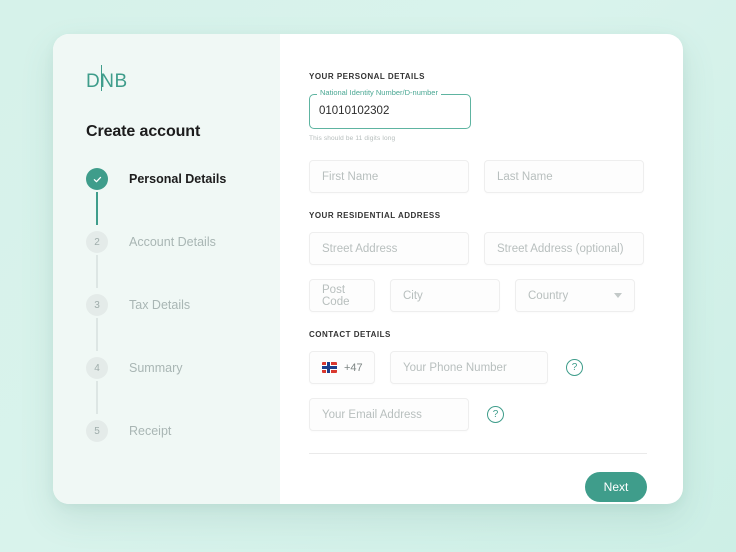 The width and height of the screenshot is (736, 552). What do you see at coordinates (93, 81) in the screenshot?
I see `logo-letter-d: D` at bounding box center [93, 81].